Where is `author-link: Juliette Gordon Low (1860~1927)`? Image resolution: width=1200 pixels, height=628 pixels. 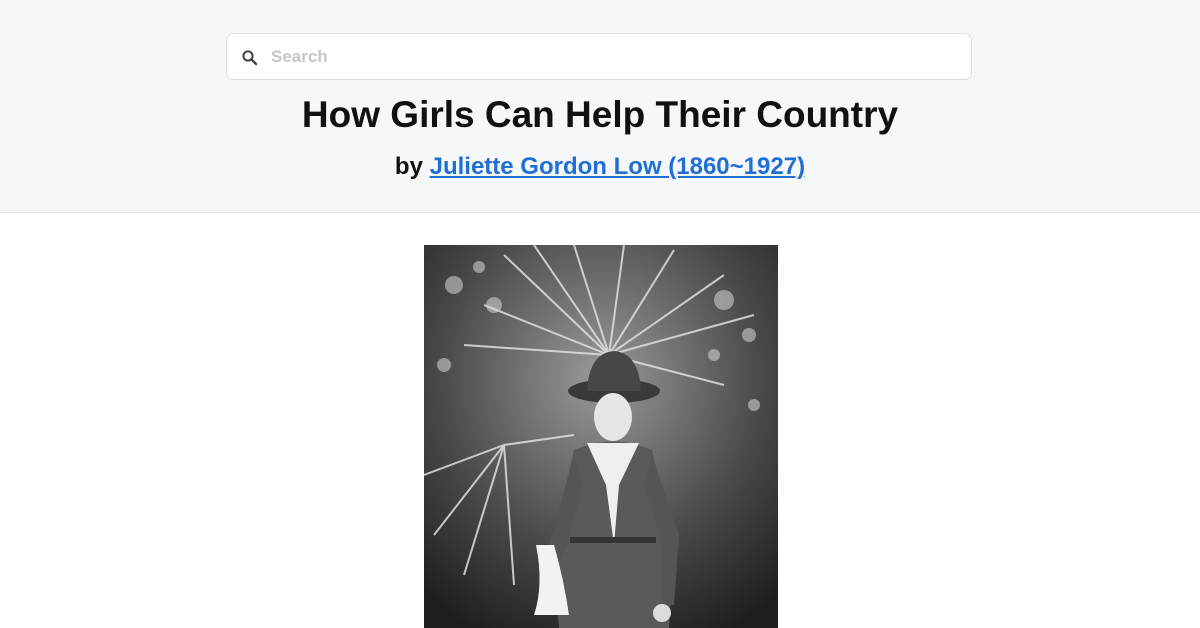
author-link: Juliette Gordon Low (1860~1927) is located at coordinates (617, 166).